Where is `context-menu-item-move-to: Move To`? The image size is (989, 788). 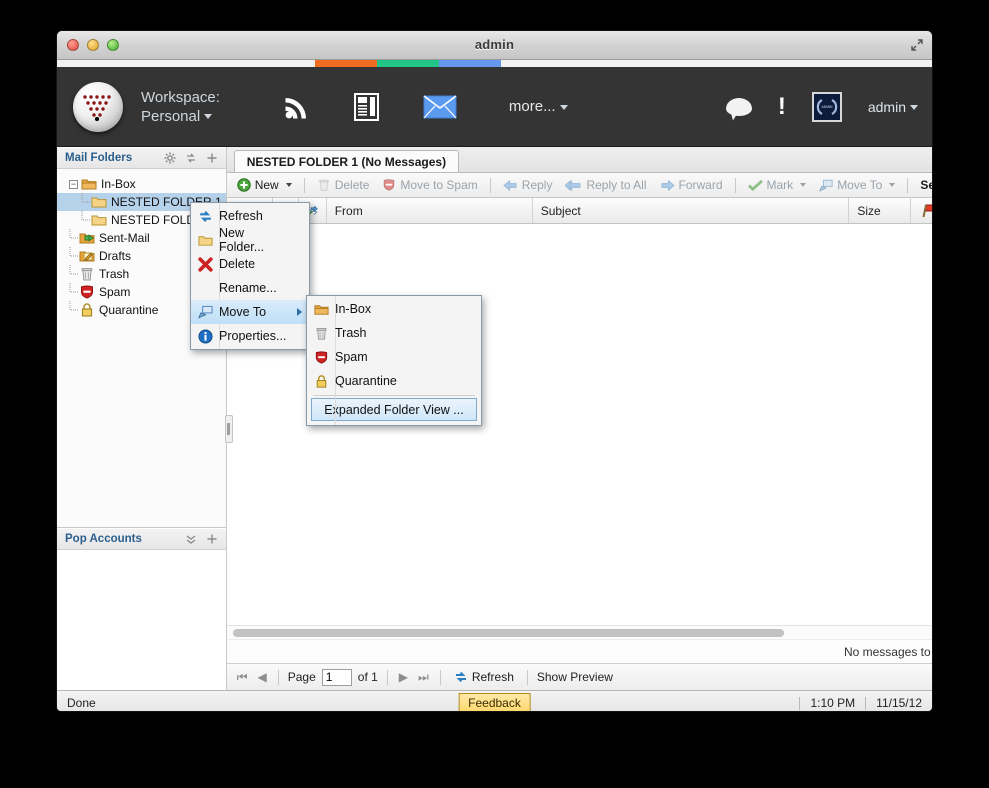 context-menu-item-move-to: Move To is located at coordinates (250, 312).